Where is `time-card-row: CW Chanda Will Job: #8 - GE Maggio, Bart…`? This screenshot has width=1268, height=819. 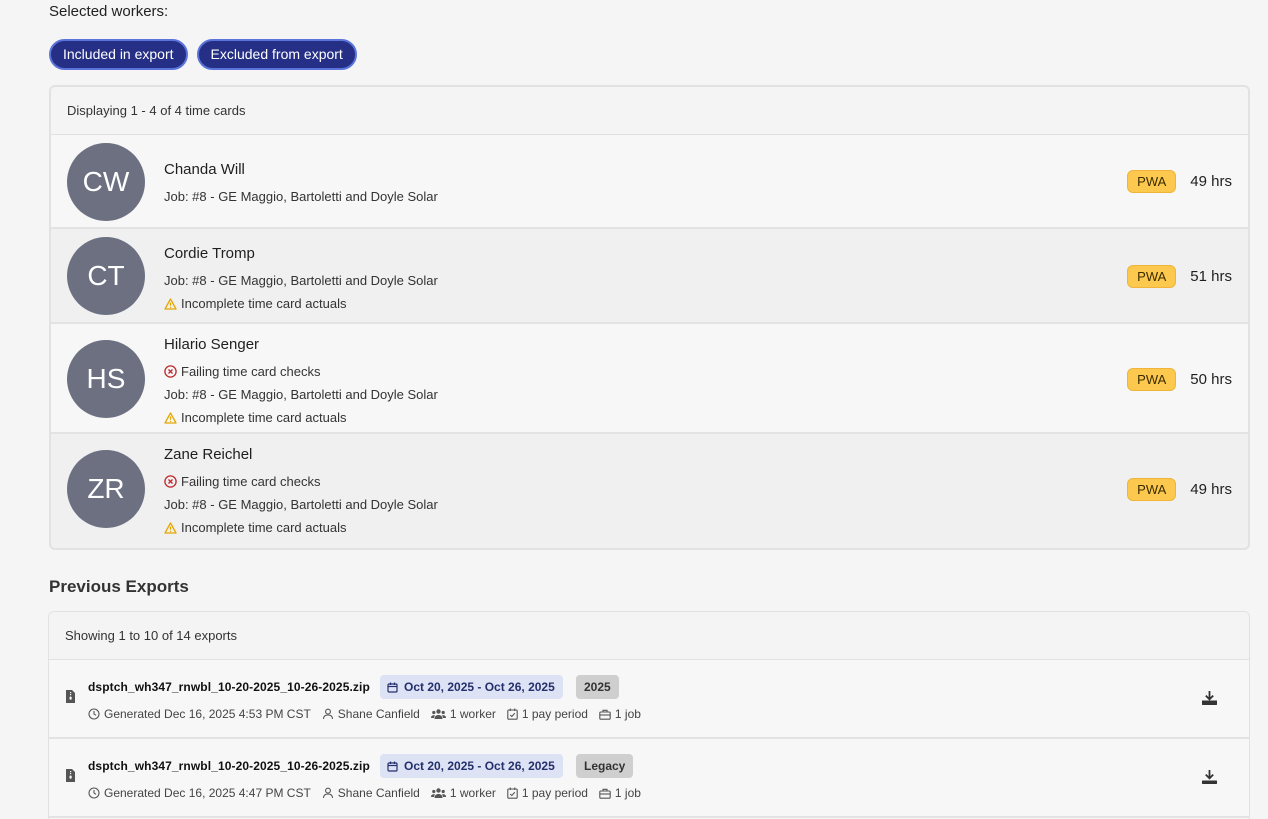
time-card-row: CW Chanda Will Job: #8 - GE Maggio, Bart… is located at coordinates (649, 182).